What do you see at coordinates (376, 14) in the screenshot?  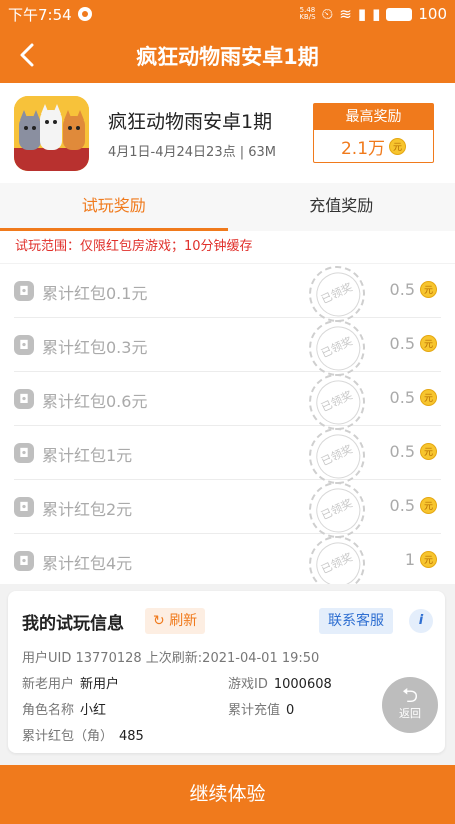 I see `signal-4g-icon: ▮` at bounding box center [376, 14].